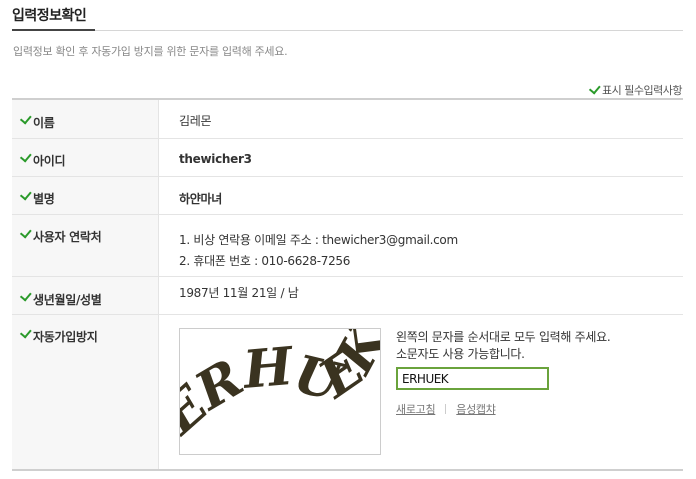 This screenshot has width=696, height=479. What do you see at coordinates (503, 346) in the screenshot?
I see `captcha-instructions: 왼쪽의 문자를 순서대로 모두 입력해 주세요. 소문자도 사용 가능합니다.` at bounding box center [503, 346].